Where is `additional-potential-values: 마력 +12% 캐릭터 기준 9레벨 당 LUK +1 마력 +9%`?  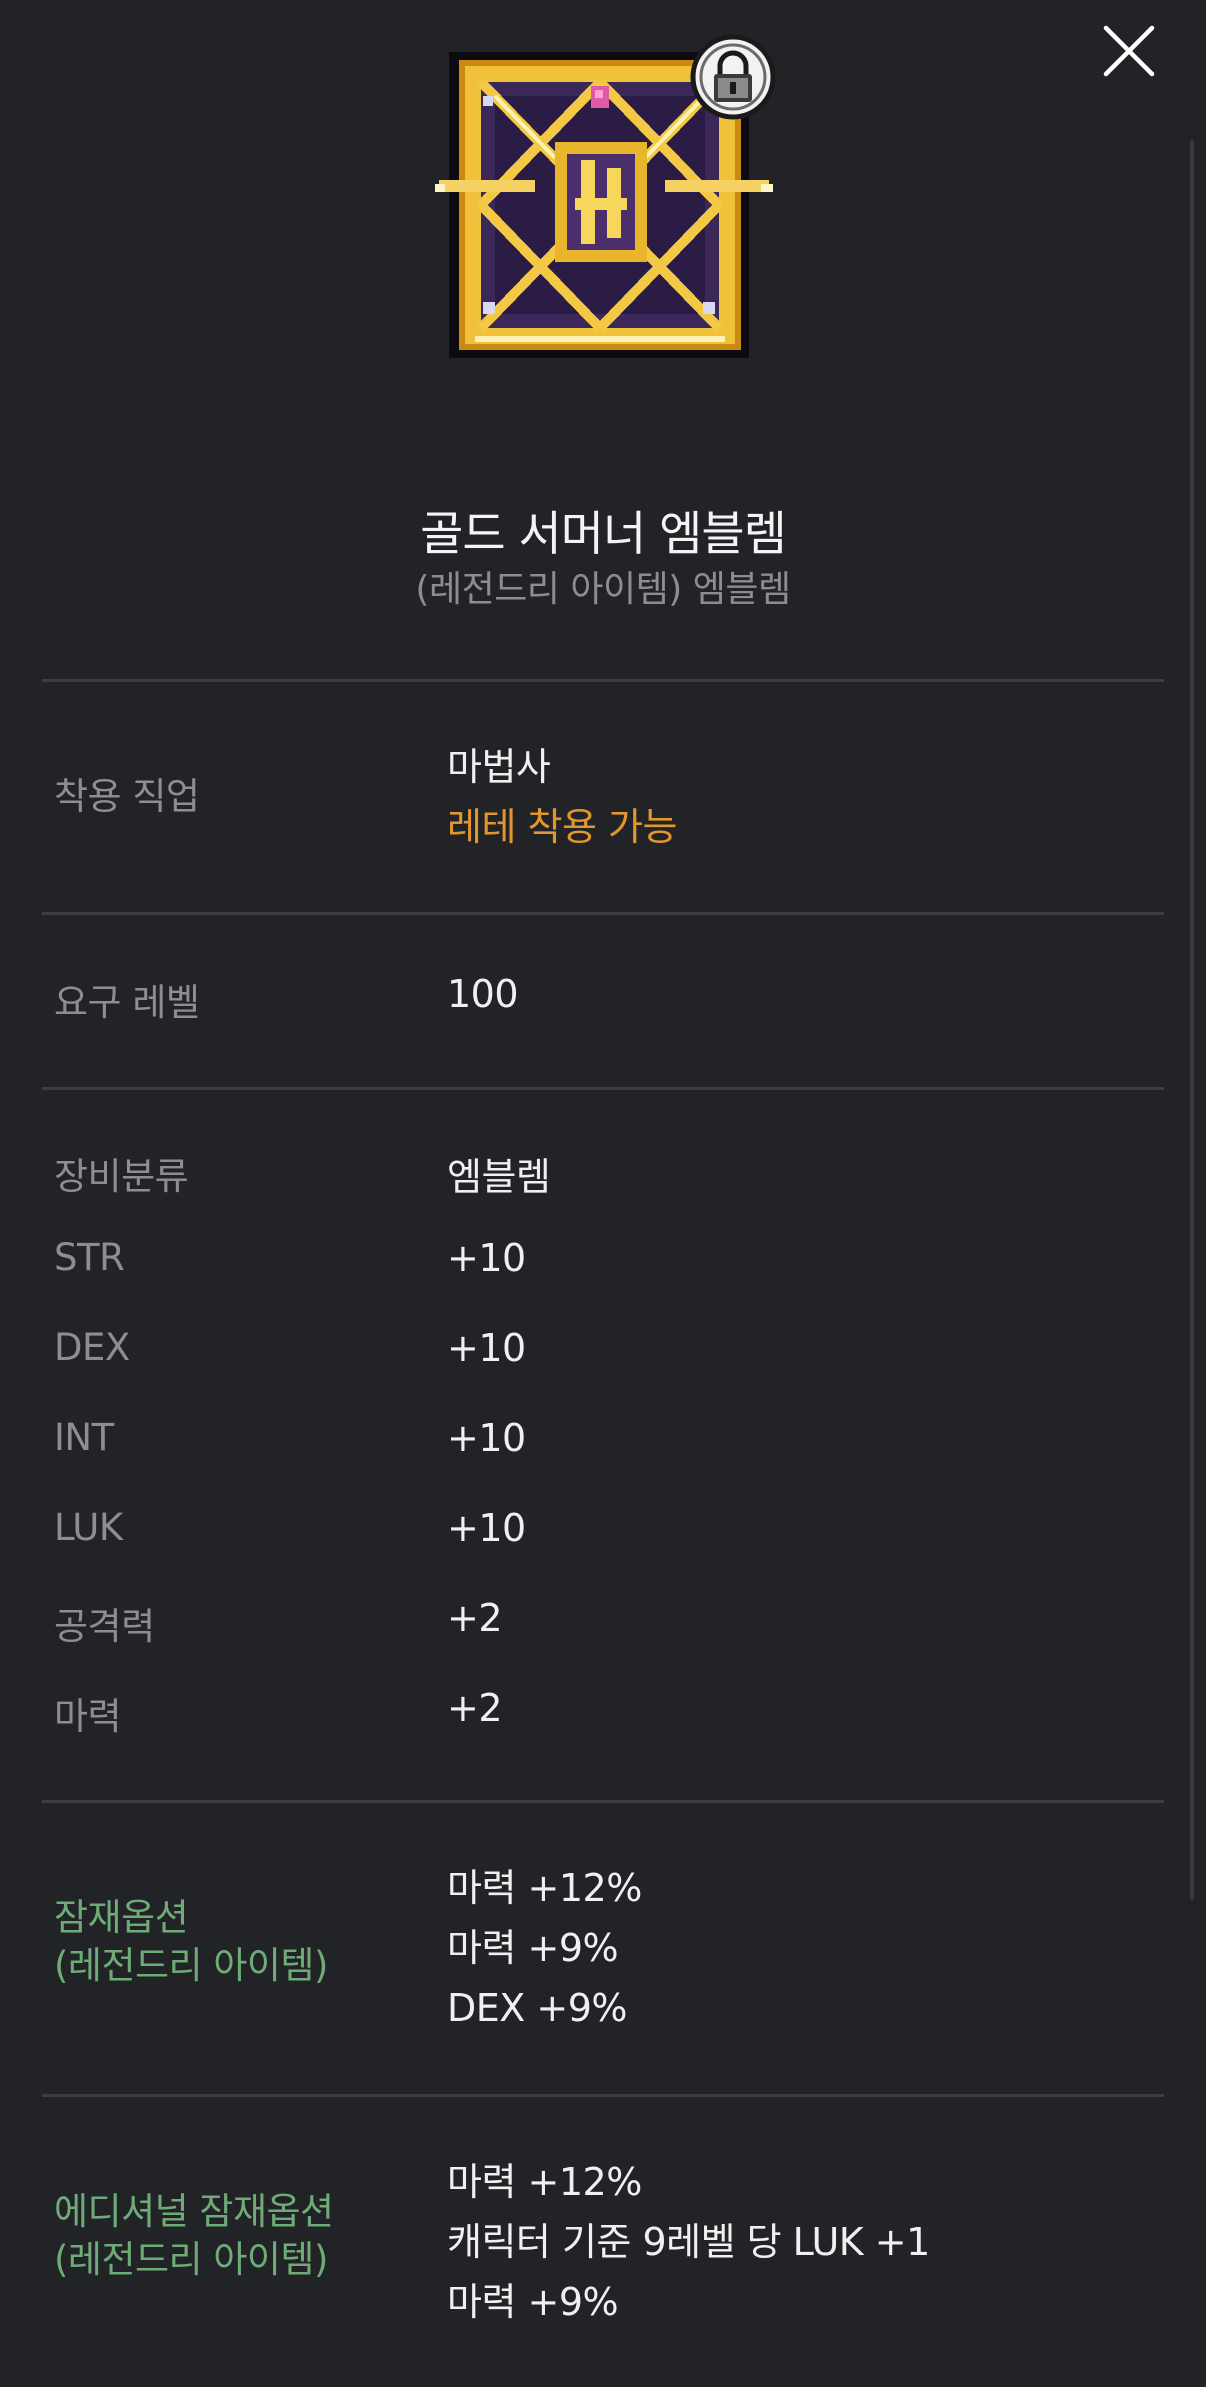 additional-potential-values: 마력 +12% 캐릭터 기준 9레벨 당 LUK +1 마력 +9% is located at coordinates (688, 2242).